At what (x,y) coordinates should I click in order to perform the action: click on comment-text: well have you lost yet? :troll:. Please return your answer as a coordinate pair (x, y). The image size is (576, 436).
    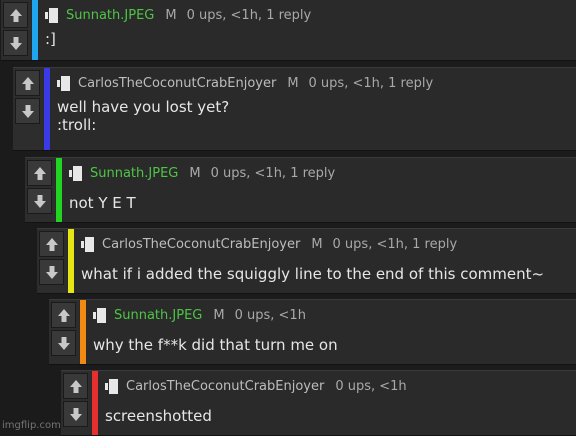
    Looking at the image, I should click on (143, 116).